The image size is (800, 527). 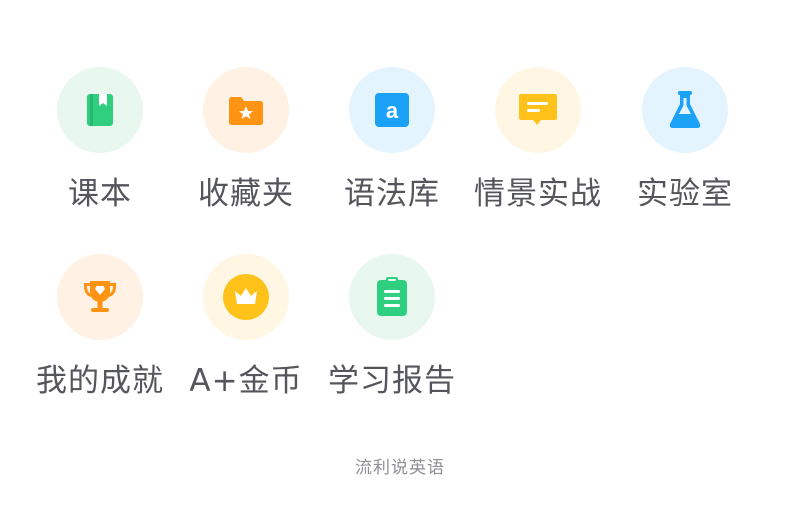 What do you see at coordinates (392, 381) in the screenshot?
I see `report-label: 学习报告` at bounding box center [392, 381].